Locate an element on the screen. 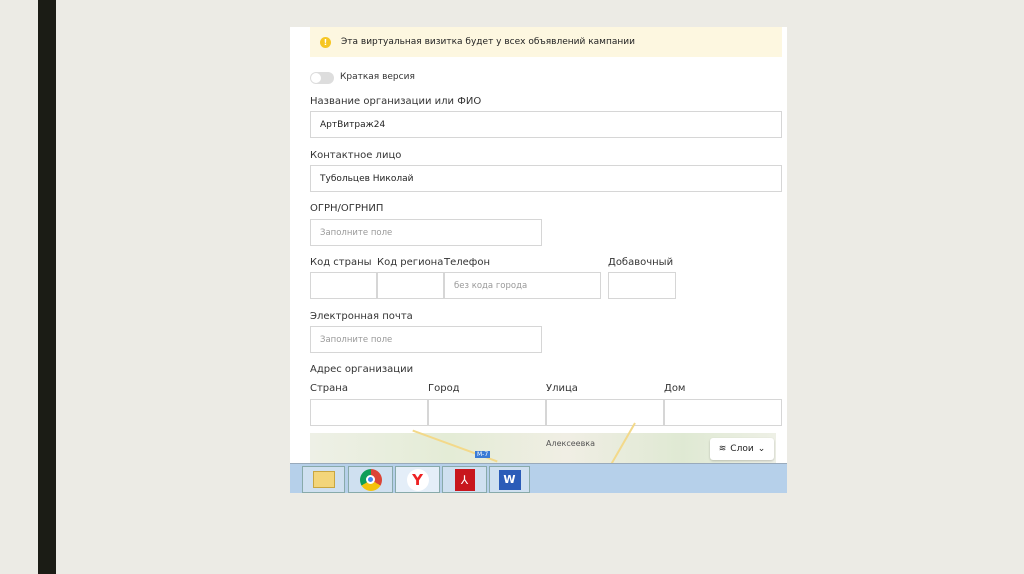 The image size is (1024, 574). slide-left-bar is located at coordinates (47, 287).